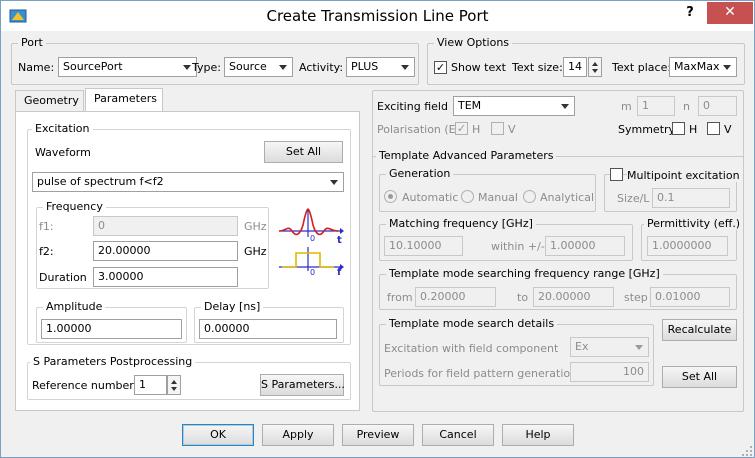 The width and height of the screenshot is (755, 458). I want to click on reference-number-spinner, so click(174, 385).